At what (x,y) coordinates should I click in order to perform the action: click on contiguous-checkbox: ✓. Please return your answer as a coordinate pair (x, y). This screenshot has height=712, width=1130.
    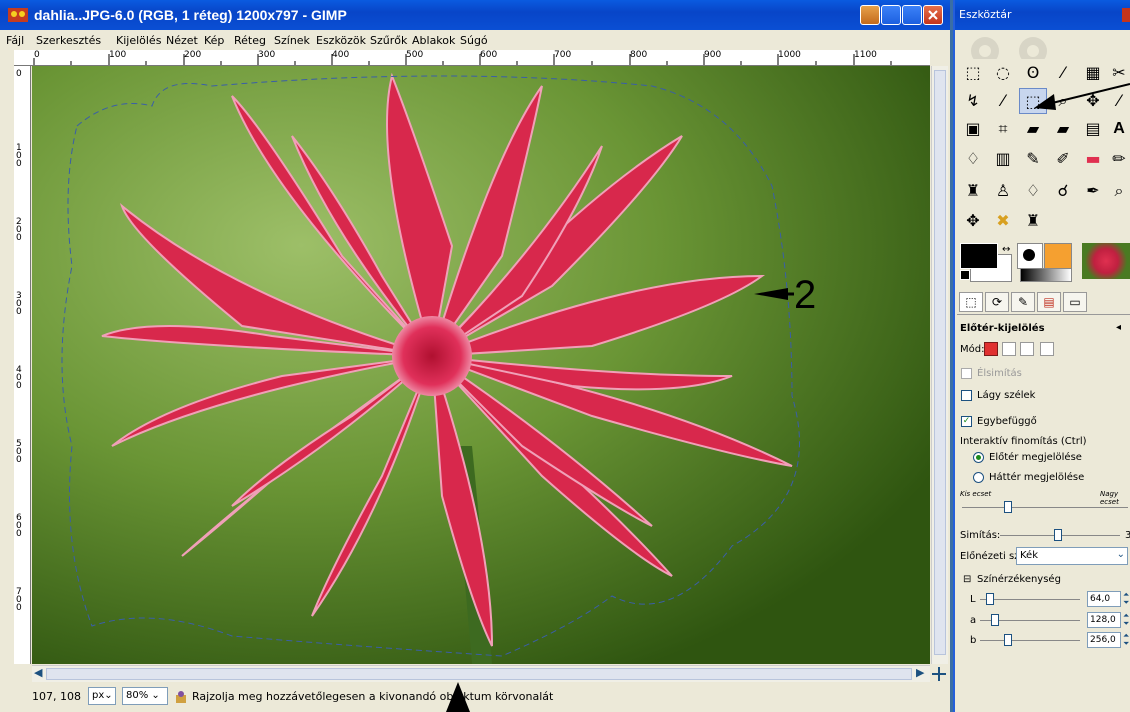
    Looking at the image, I should click on (966, 421).